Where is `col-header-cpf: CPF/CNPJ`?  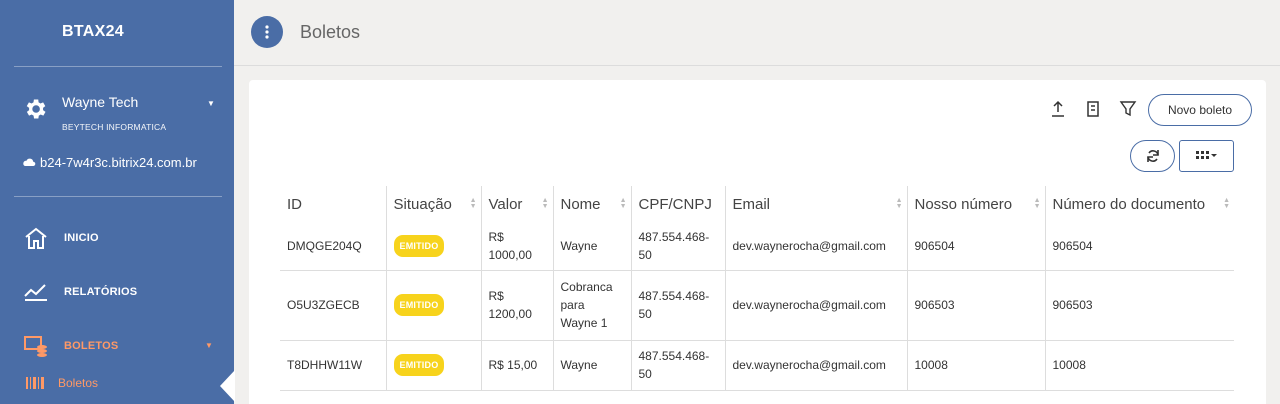
col-header-cpf: CPF/CNPJ is located at coordinates (677, 204).